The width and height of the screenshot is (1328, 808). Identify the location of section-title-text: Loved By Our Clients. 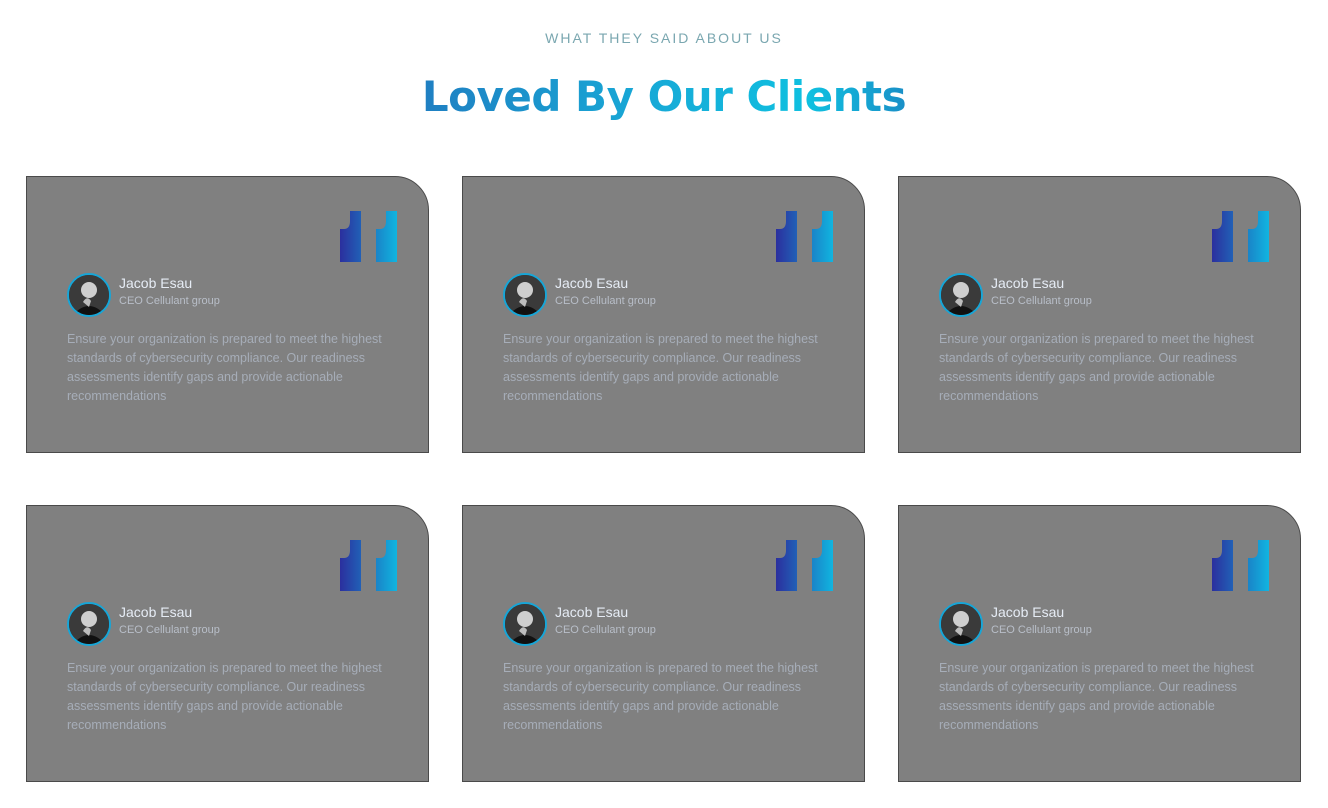
(664, 96).